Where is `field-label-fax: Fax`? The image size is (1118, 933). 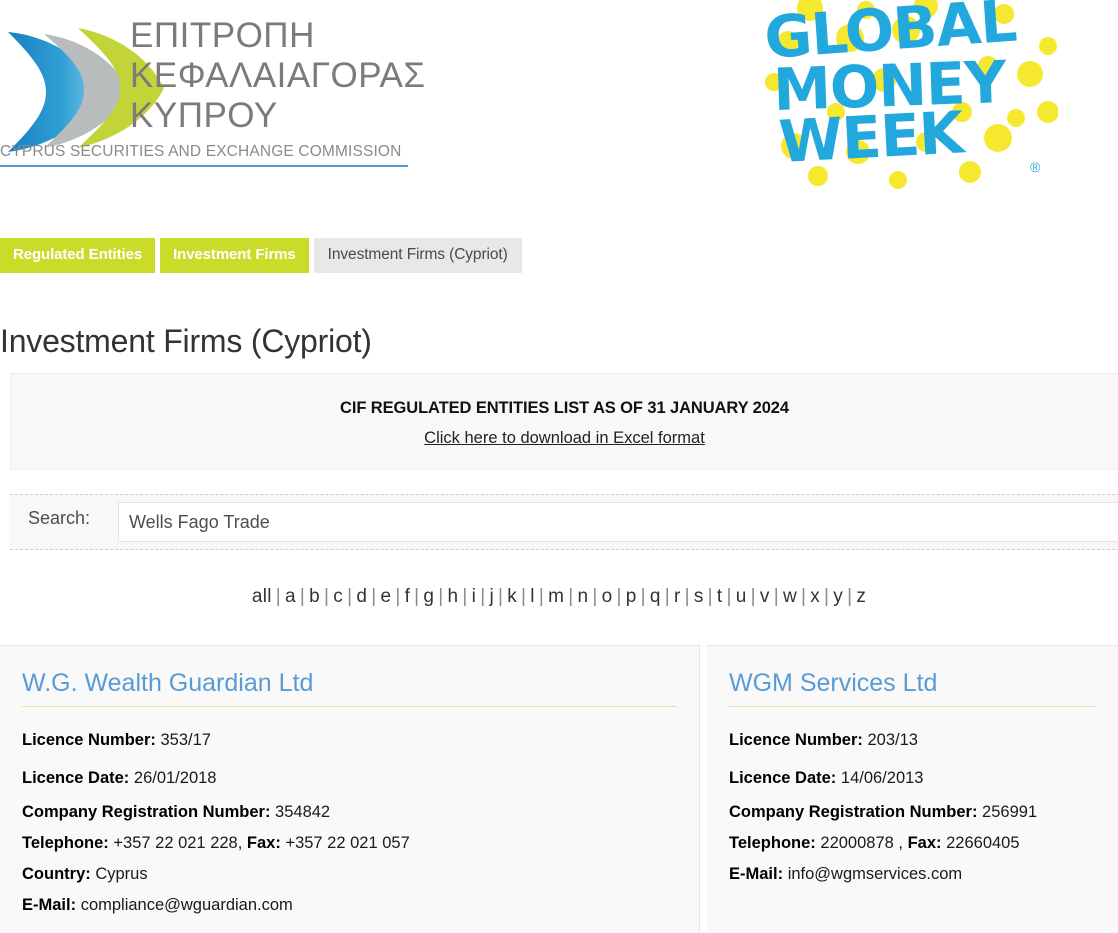 field-label-fax: Fax is located at coordinates (261, 843).